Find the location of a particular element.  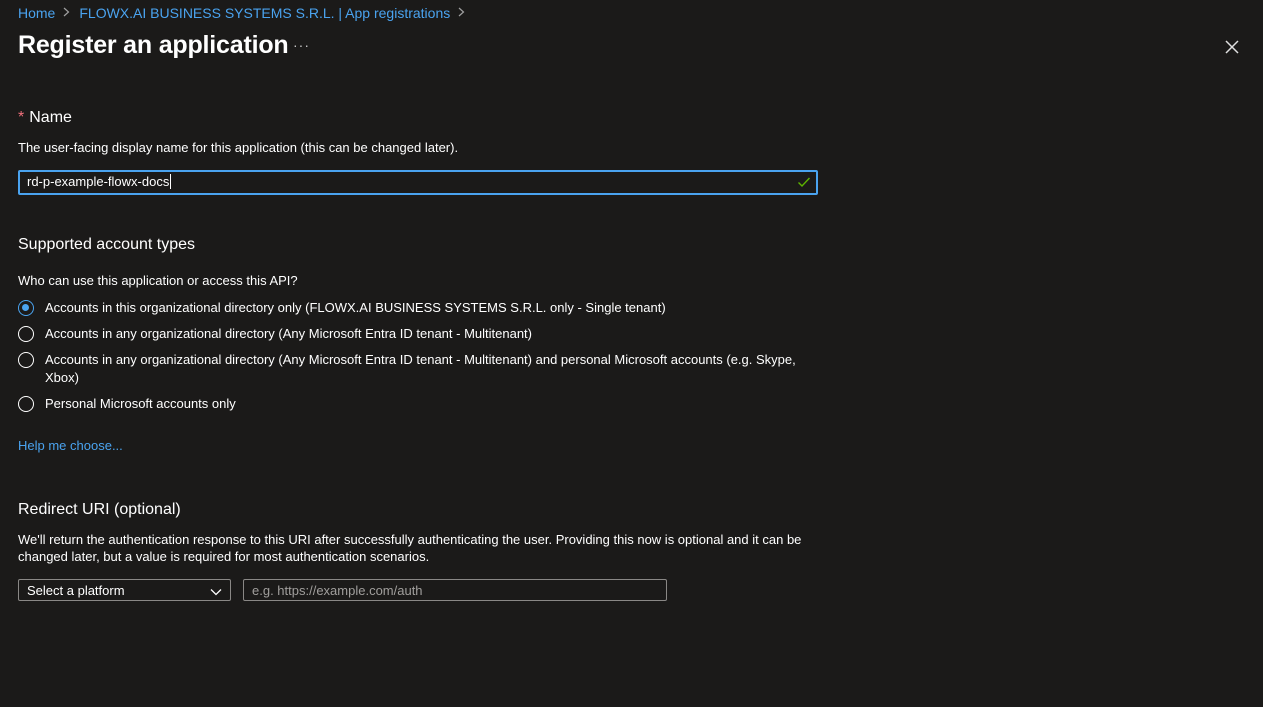

page-title: Register an application is located at coordinates (153, 45).